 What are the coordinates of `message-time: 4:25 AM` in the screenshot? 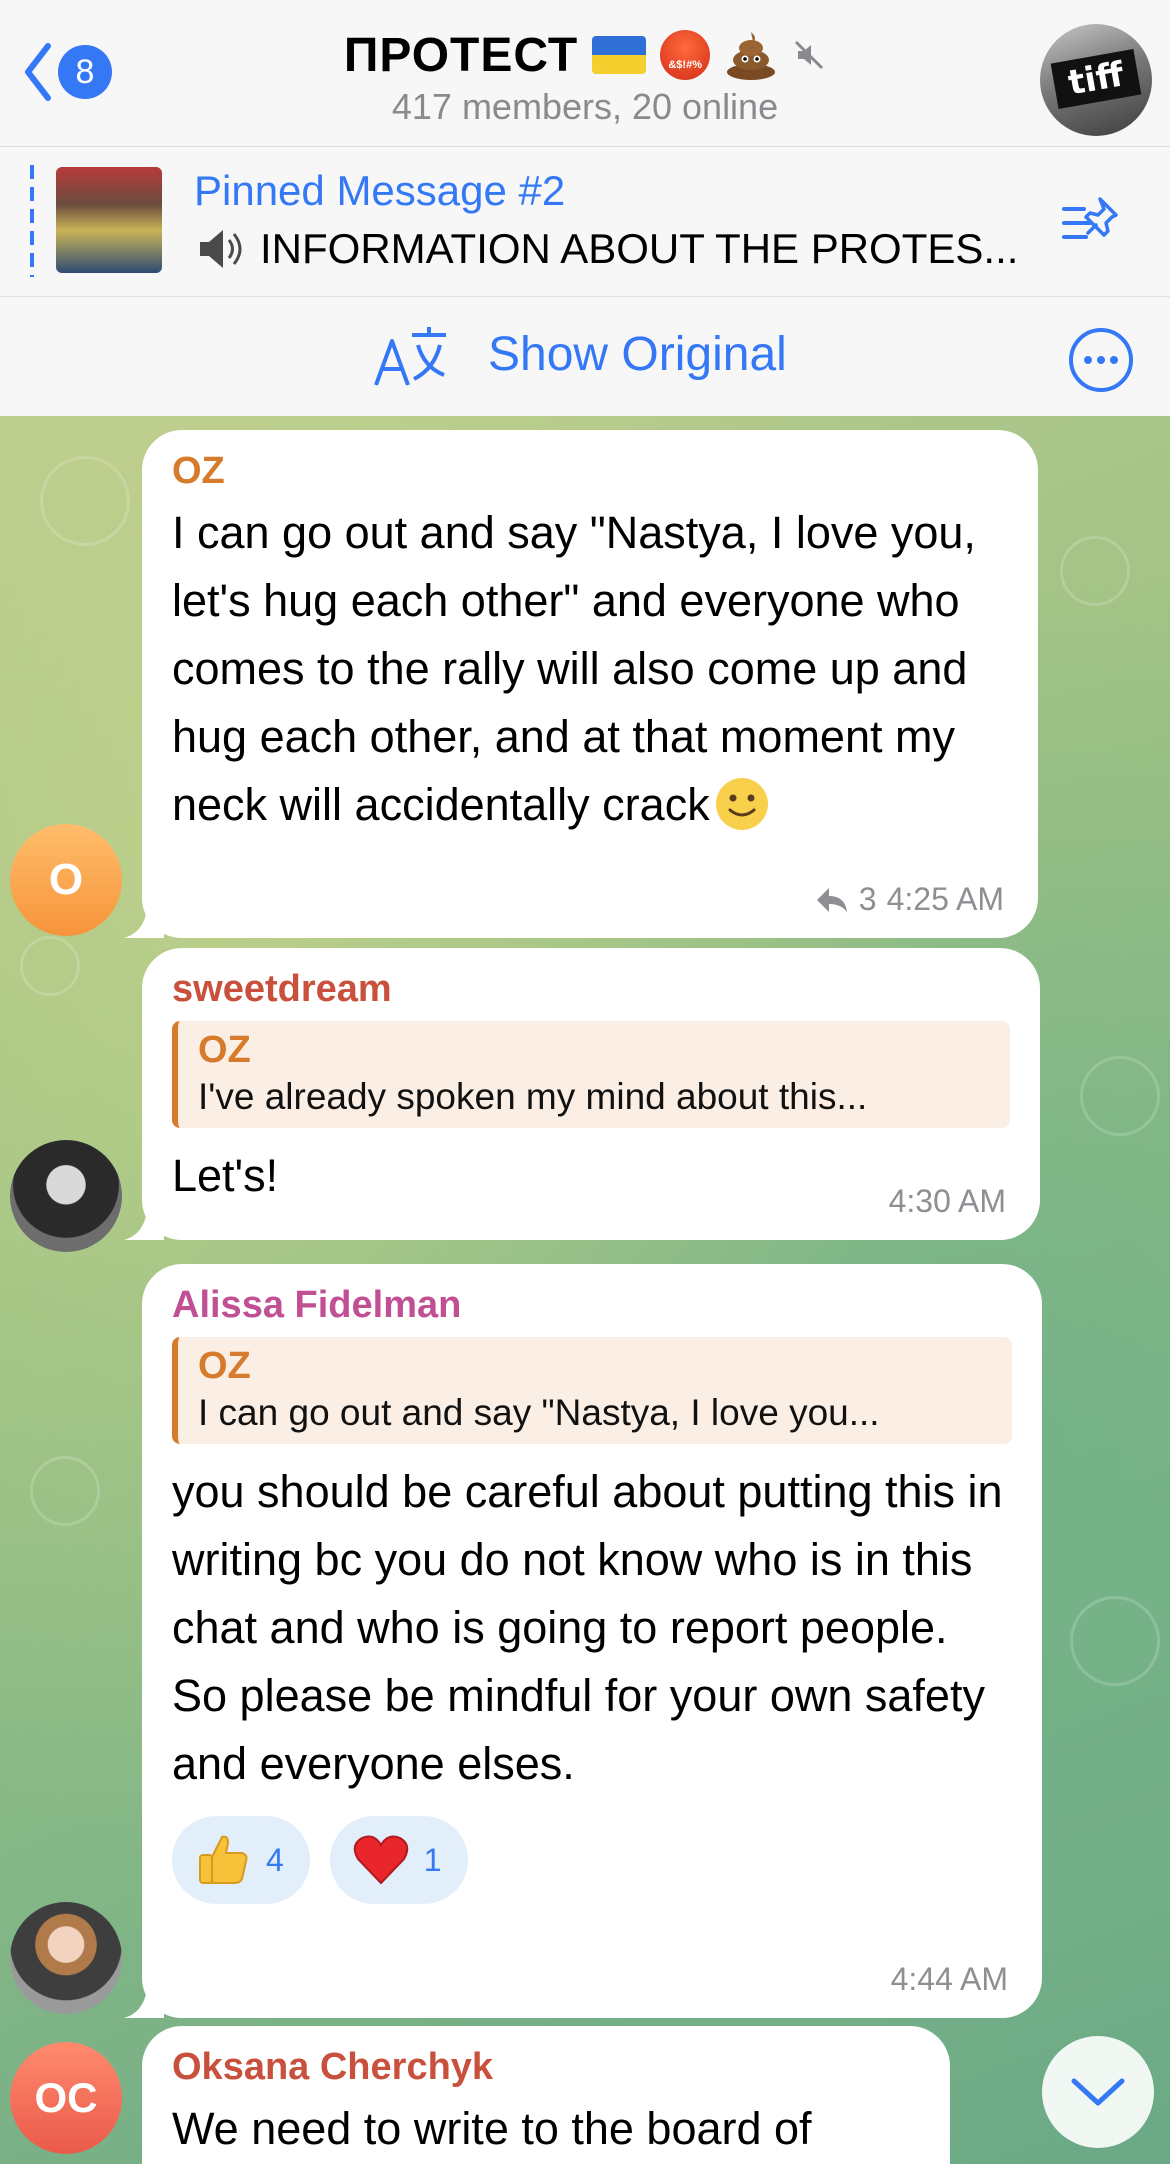 It's located at (945, 899).